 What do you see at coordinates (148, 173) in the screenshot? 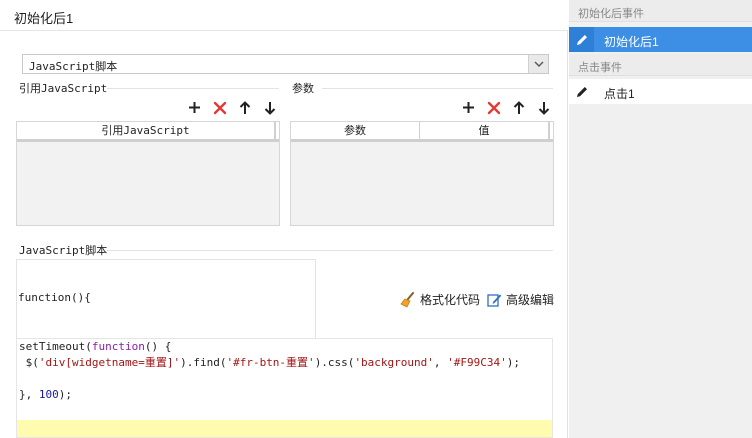
I see `ref-js-table: 引用JavaScript` at bounding box center [148, 173].